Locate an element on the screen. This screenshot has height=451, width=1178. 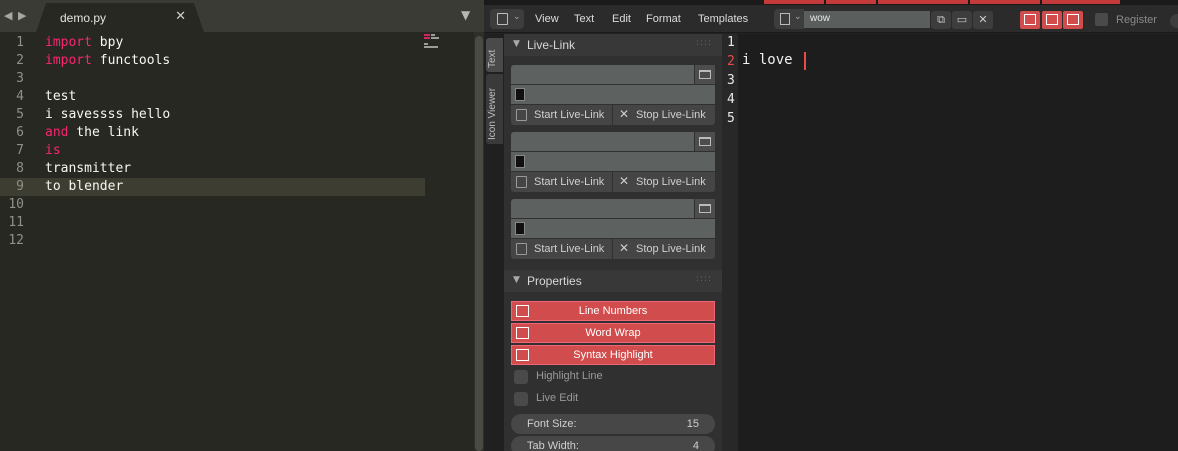
menu-view: View is located at coordinates (547, 19).